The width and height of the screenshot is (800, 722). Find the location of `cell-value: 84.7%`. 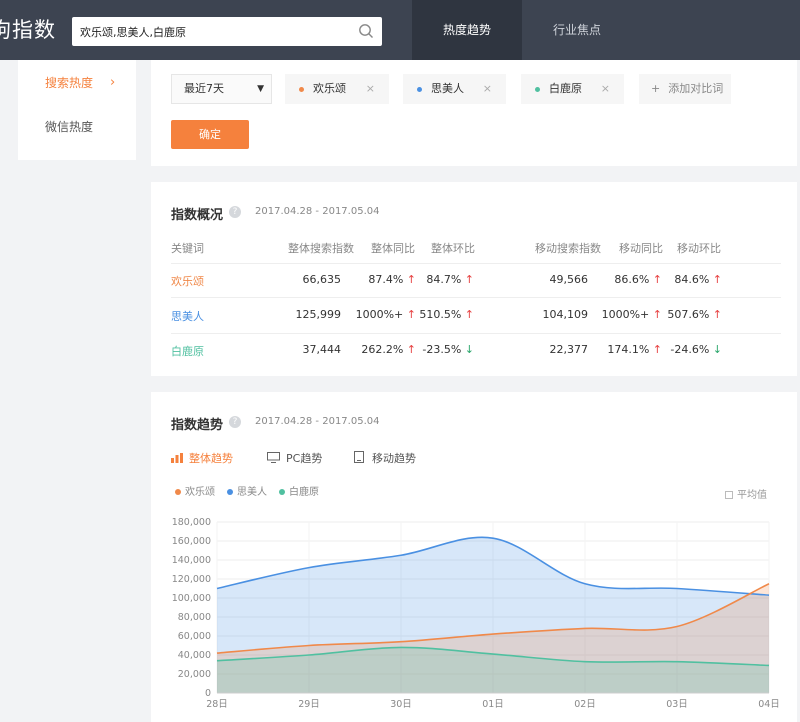

cell-value: 84.7% is located at coordinates (444, 279).